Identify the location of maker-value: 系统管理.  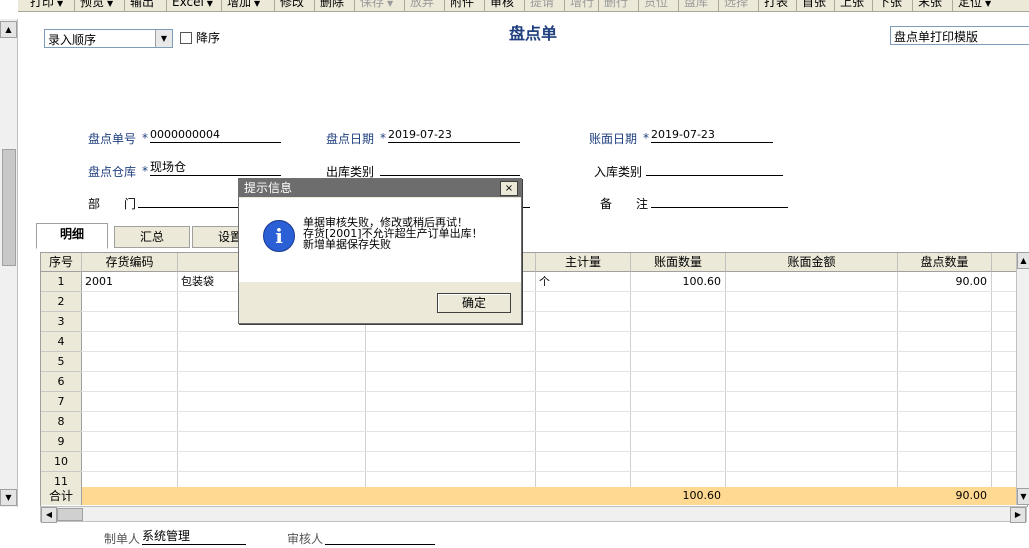
(166, 536).